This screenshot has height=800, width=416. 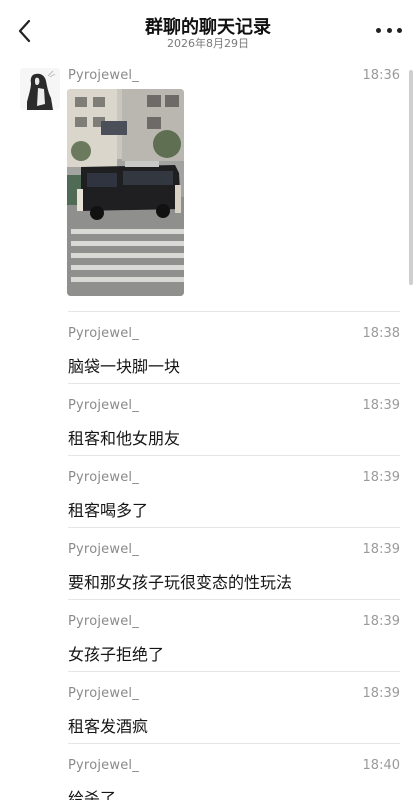 I want to click on message-time: 18:38, so click(x=381, y=333).